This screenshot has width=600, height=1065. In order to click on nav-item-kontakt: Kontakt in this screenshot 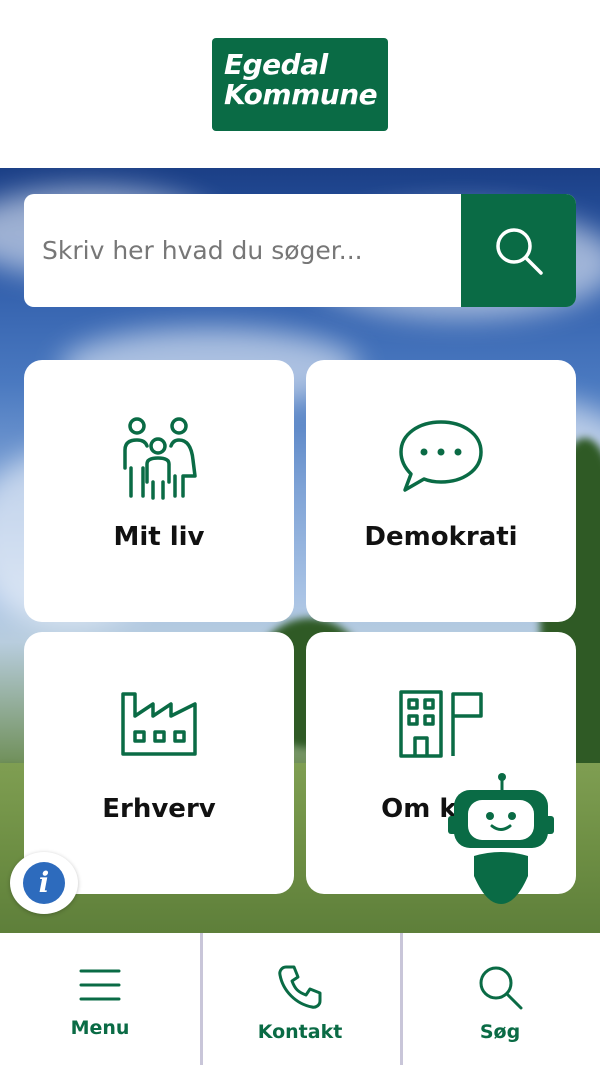, I will do `click(300, 999)`.